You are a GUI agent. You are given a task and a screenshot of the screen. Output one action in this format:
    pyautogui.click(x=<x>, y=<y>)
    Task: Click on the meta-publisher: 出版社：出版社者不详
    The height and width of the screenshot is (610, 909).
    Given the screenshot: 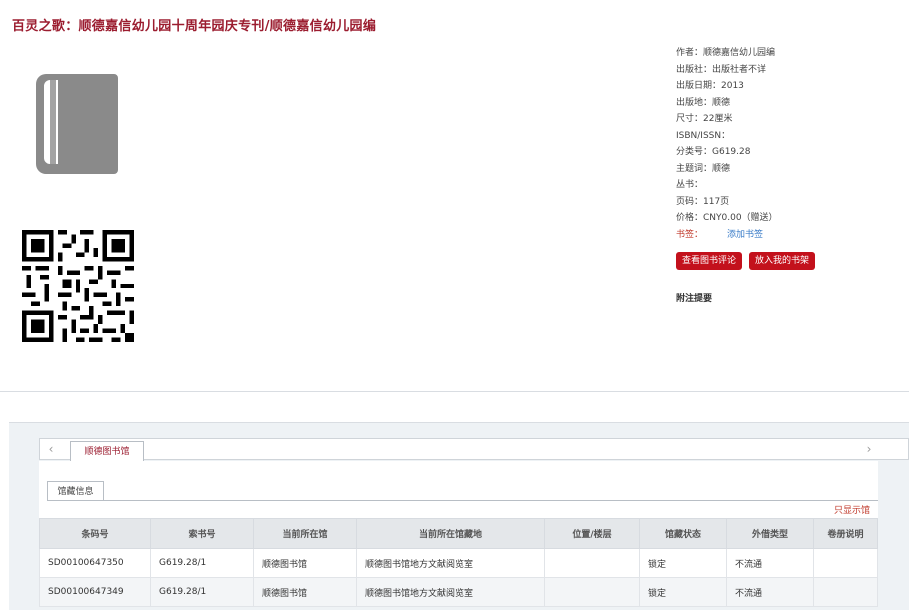 What is the action you would take?
    pyautogui.click(x=721, y=69)
    